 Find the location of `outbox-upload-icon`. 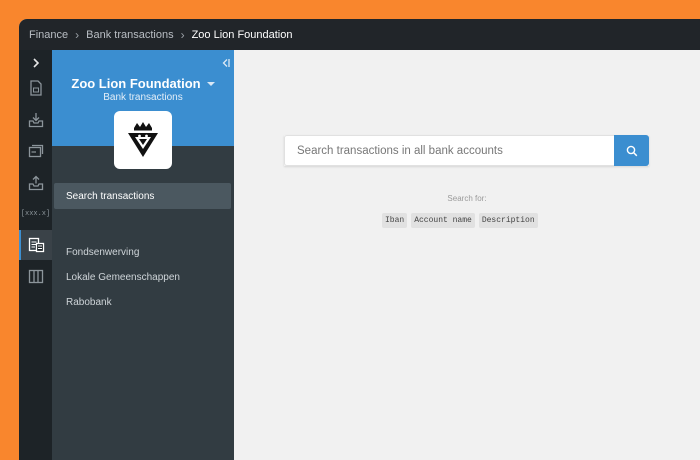

outbox-upload-icon is located at coordinates (35, 183).